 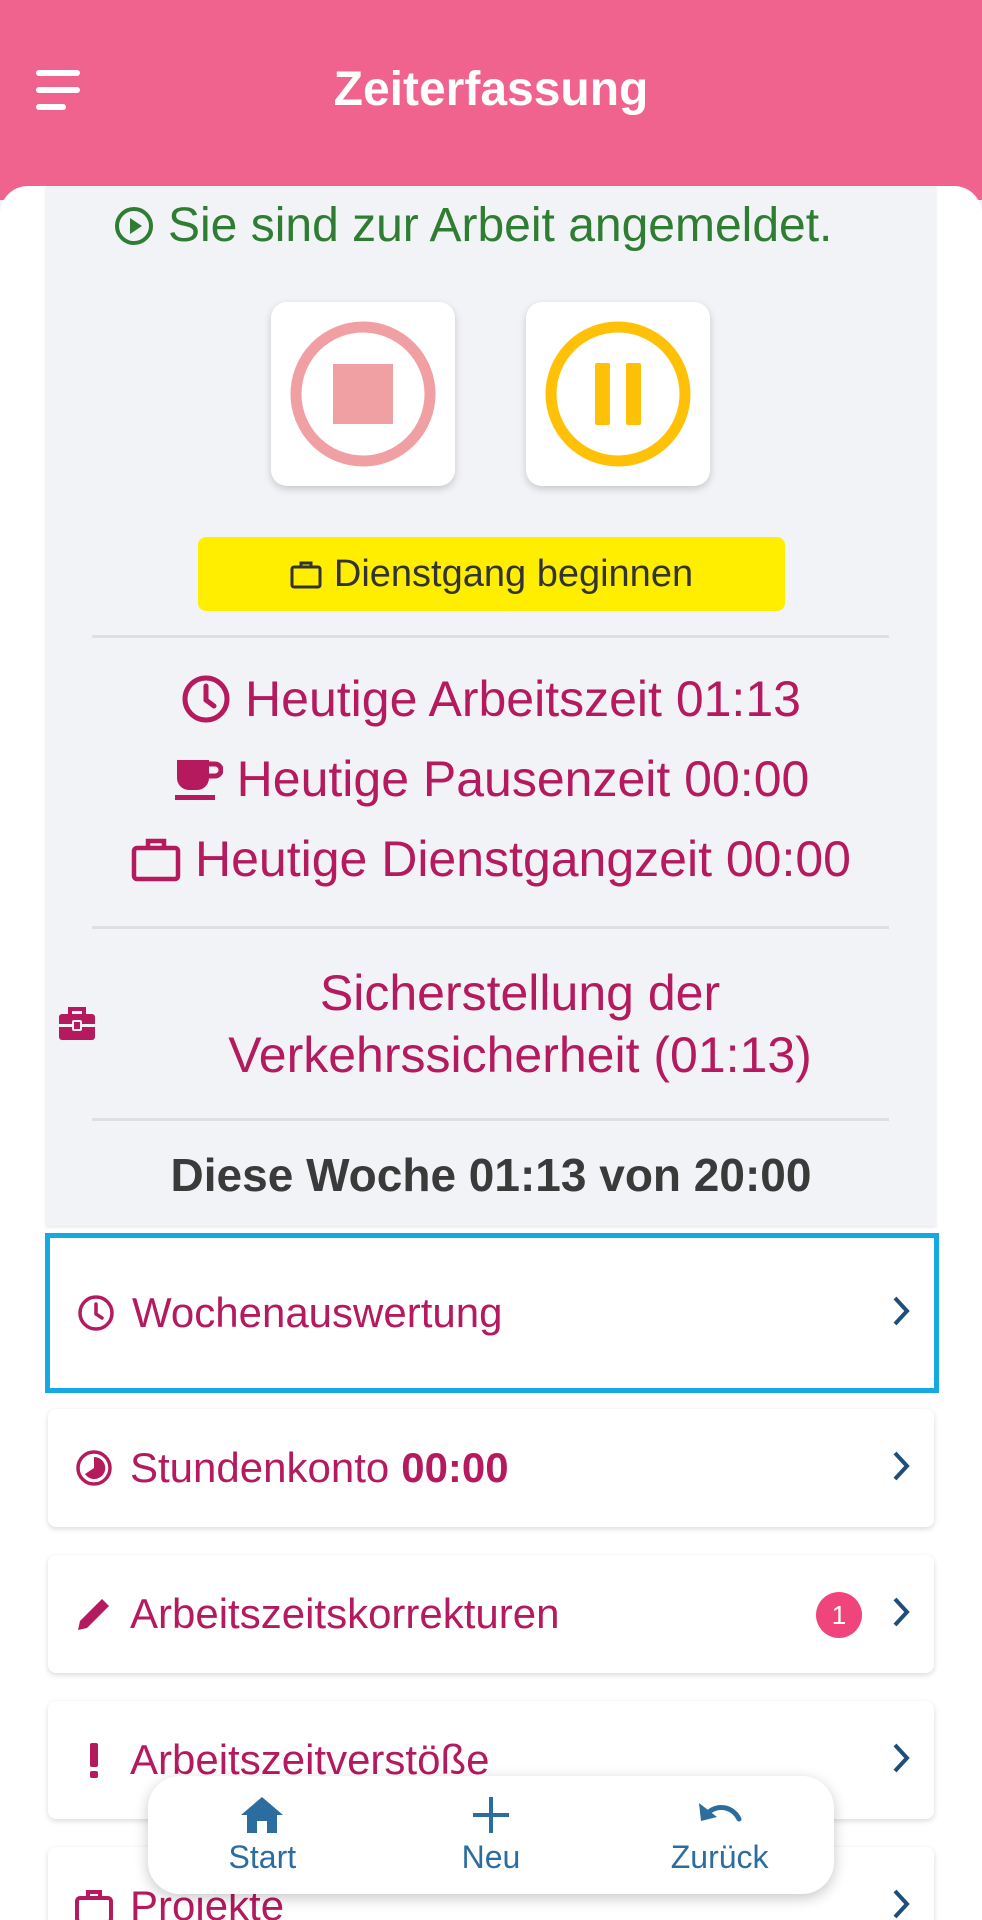 I want to click on errand-time-stat: Heutige Dienstgangzeit 00:00, so click(x=491, y=859).